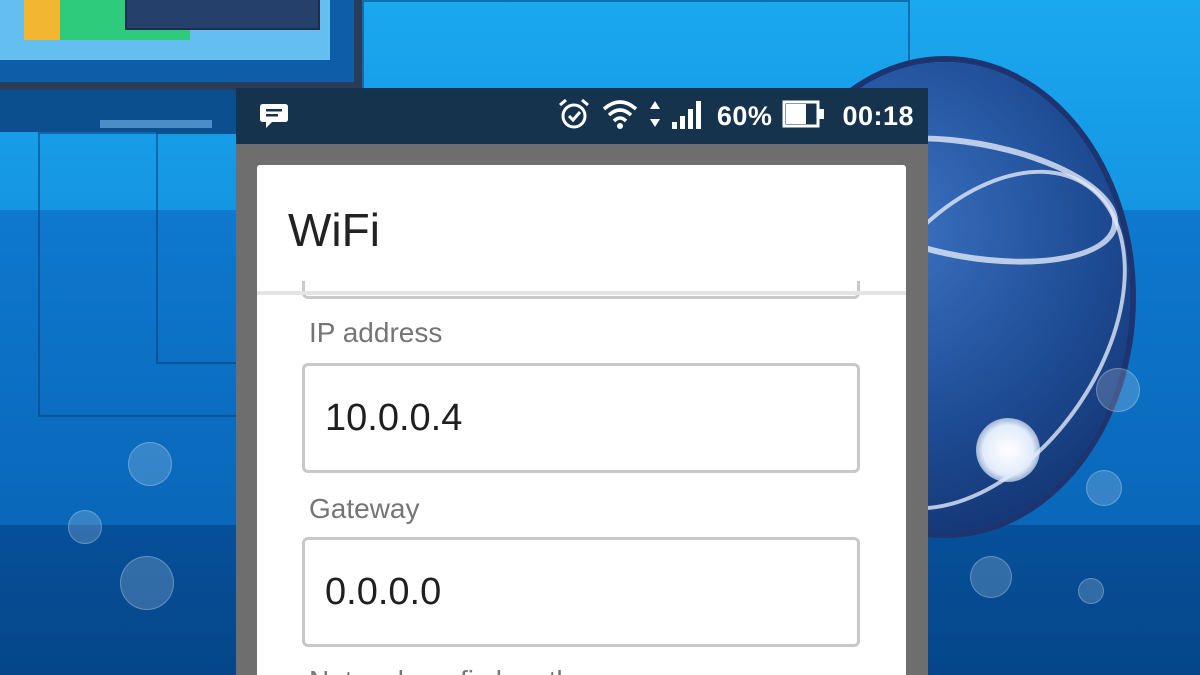 Image resolution: width=1200 pixels, height=675 pixels. What do you see at coordinates (744, 115) in the screenshot?
I see `battery-percent: 60%` at bounding box center [744, 115].